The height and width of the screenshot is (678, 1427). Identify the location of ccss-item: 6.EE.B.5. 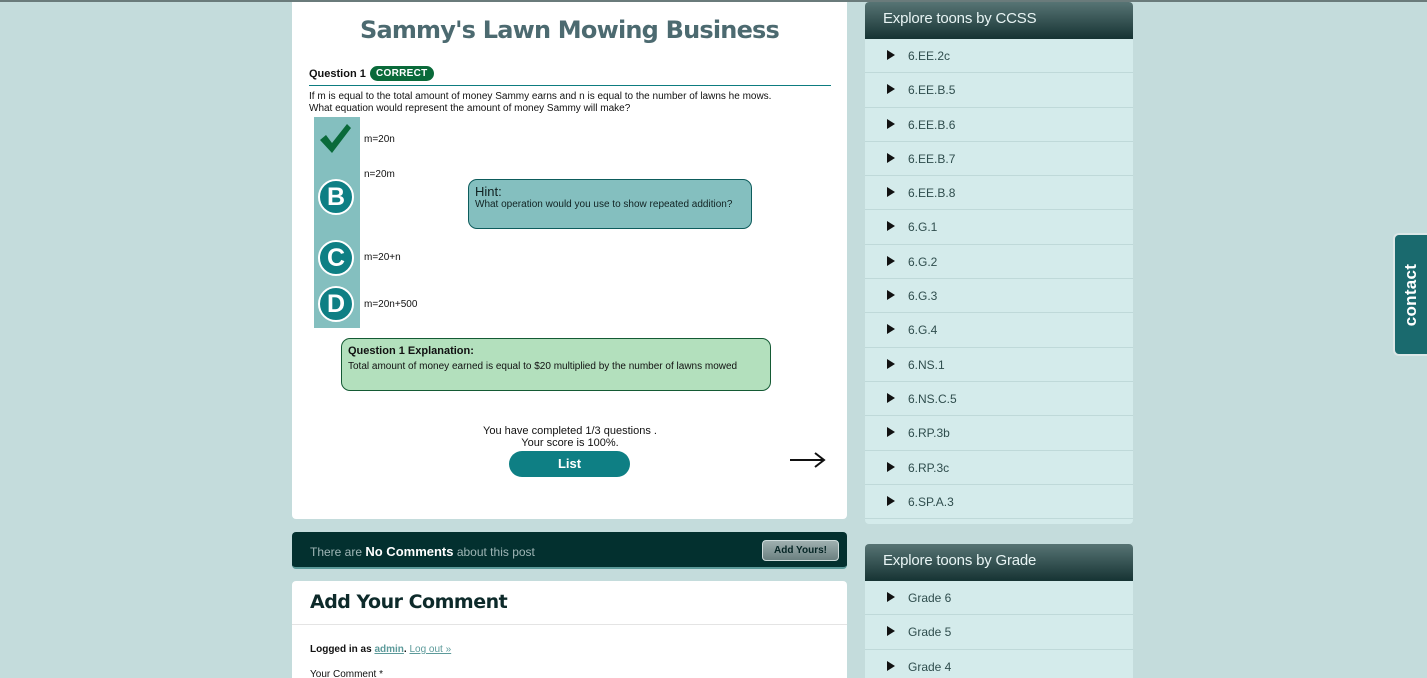
(999, 90).